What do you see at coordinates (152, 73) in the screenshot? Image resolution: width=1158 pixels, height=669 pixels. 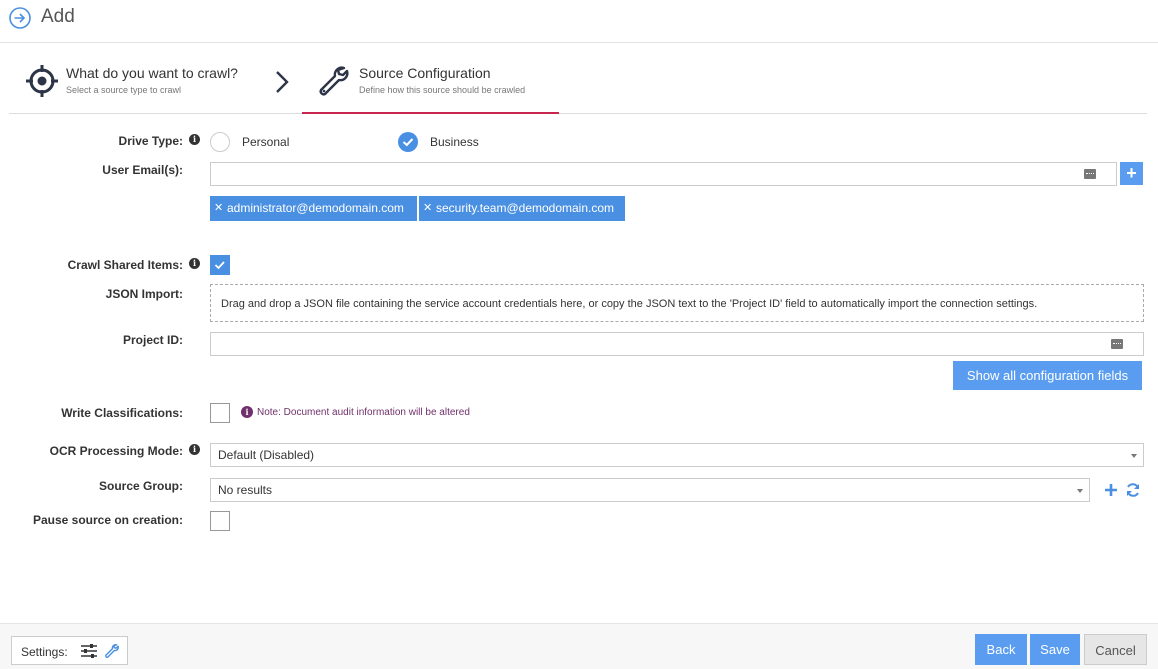 I see `step-title: What do you want to crawl?` at bounding box center [152, 73].